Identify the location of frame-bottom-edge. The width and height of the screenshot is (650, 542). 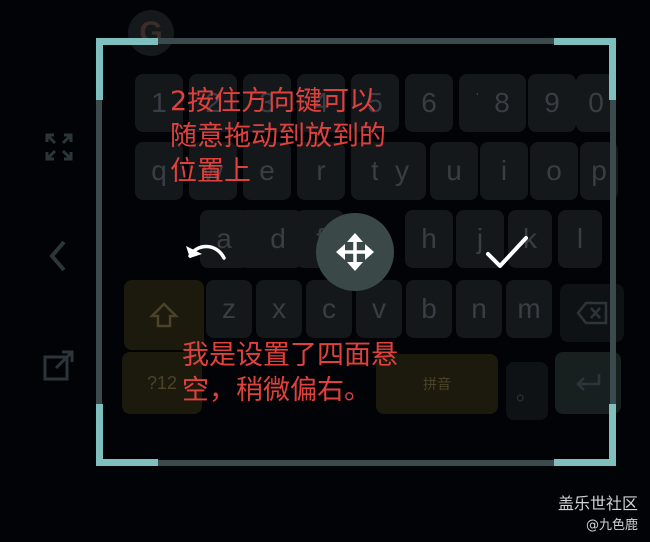
(356, 463).